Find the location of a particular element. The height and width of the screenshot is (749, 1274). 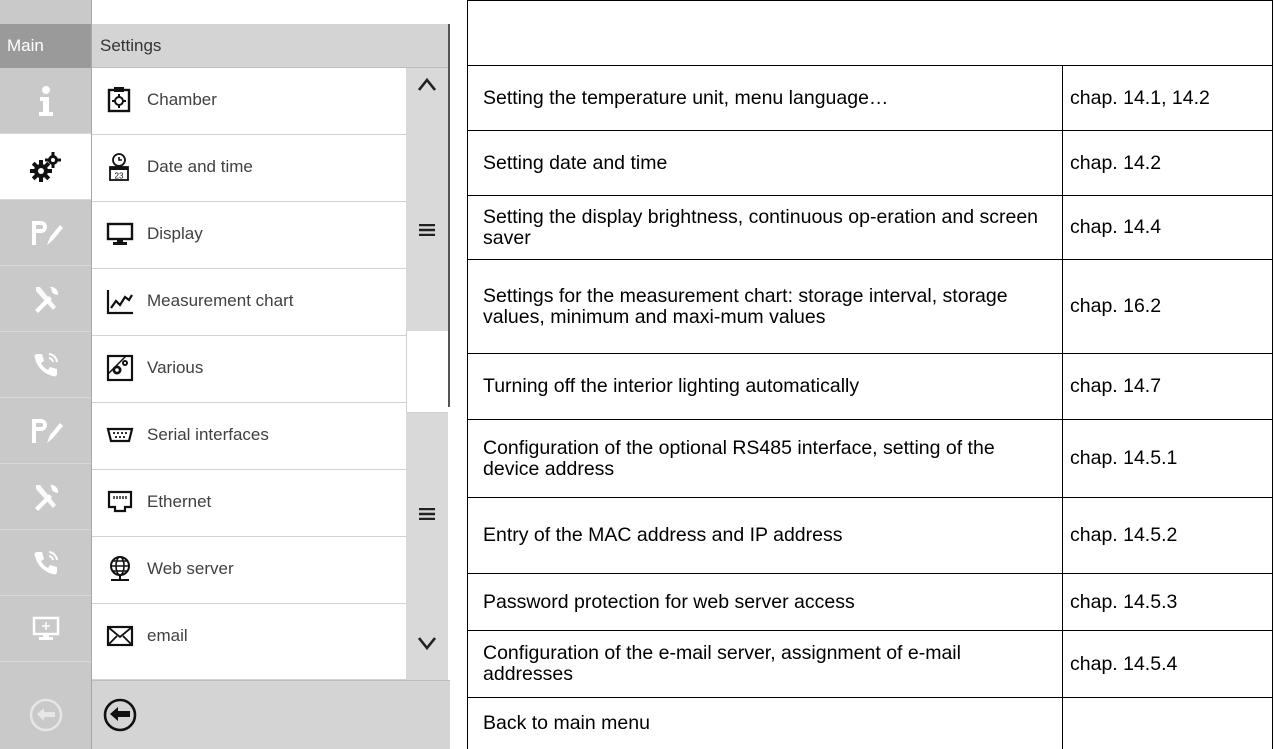

info-icon is located at coordinates (45, 100).